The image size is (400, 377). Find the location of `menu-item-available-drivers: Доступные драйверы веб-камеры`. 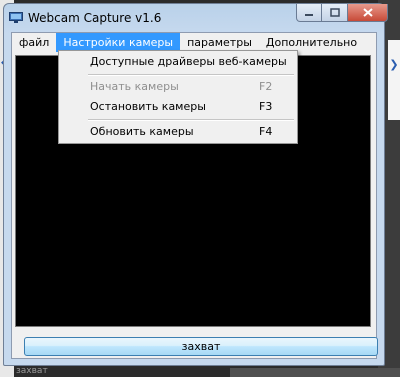

menu-item-available-drivers: Доступные драйверы веб-камеры is located at coordinates (178, 62).